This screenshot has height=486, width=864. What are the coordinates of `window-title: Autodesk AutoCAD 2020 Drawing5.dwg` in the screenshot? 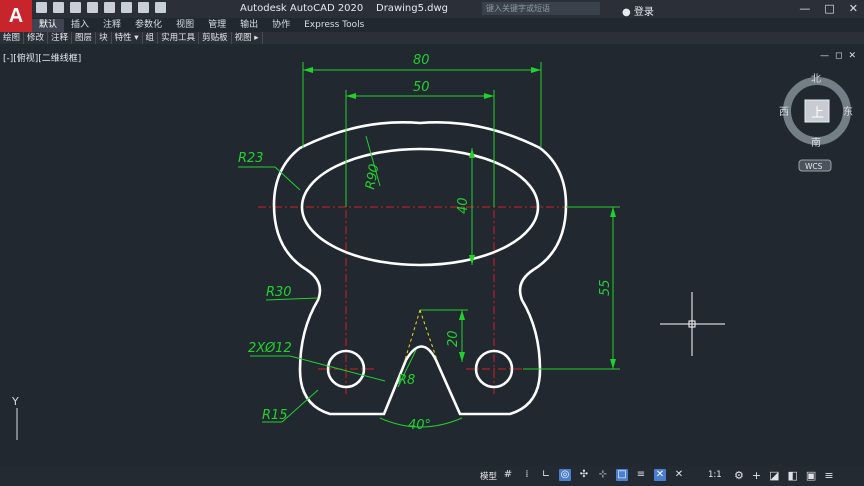 It's located at (344, 8).